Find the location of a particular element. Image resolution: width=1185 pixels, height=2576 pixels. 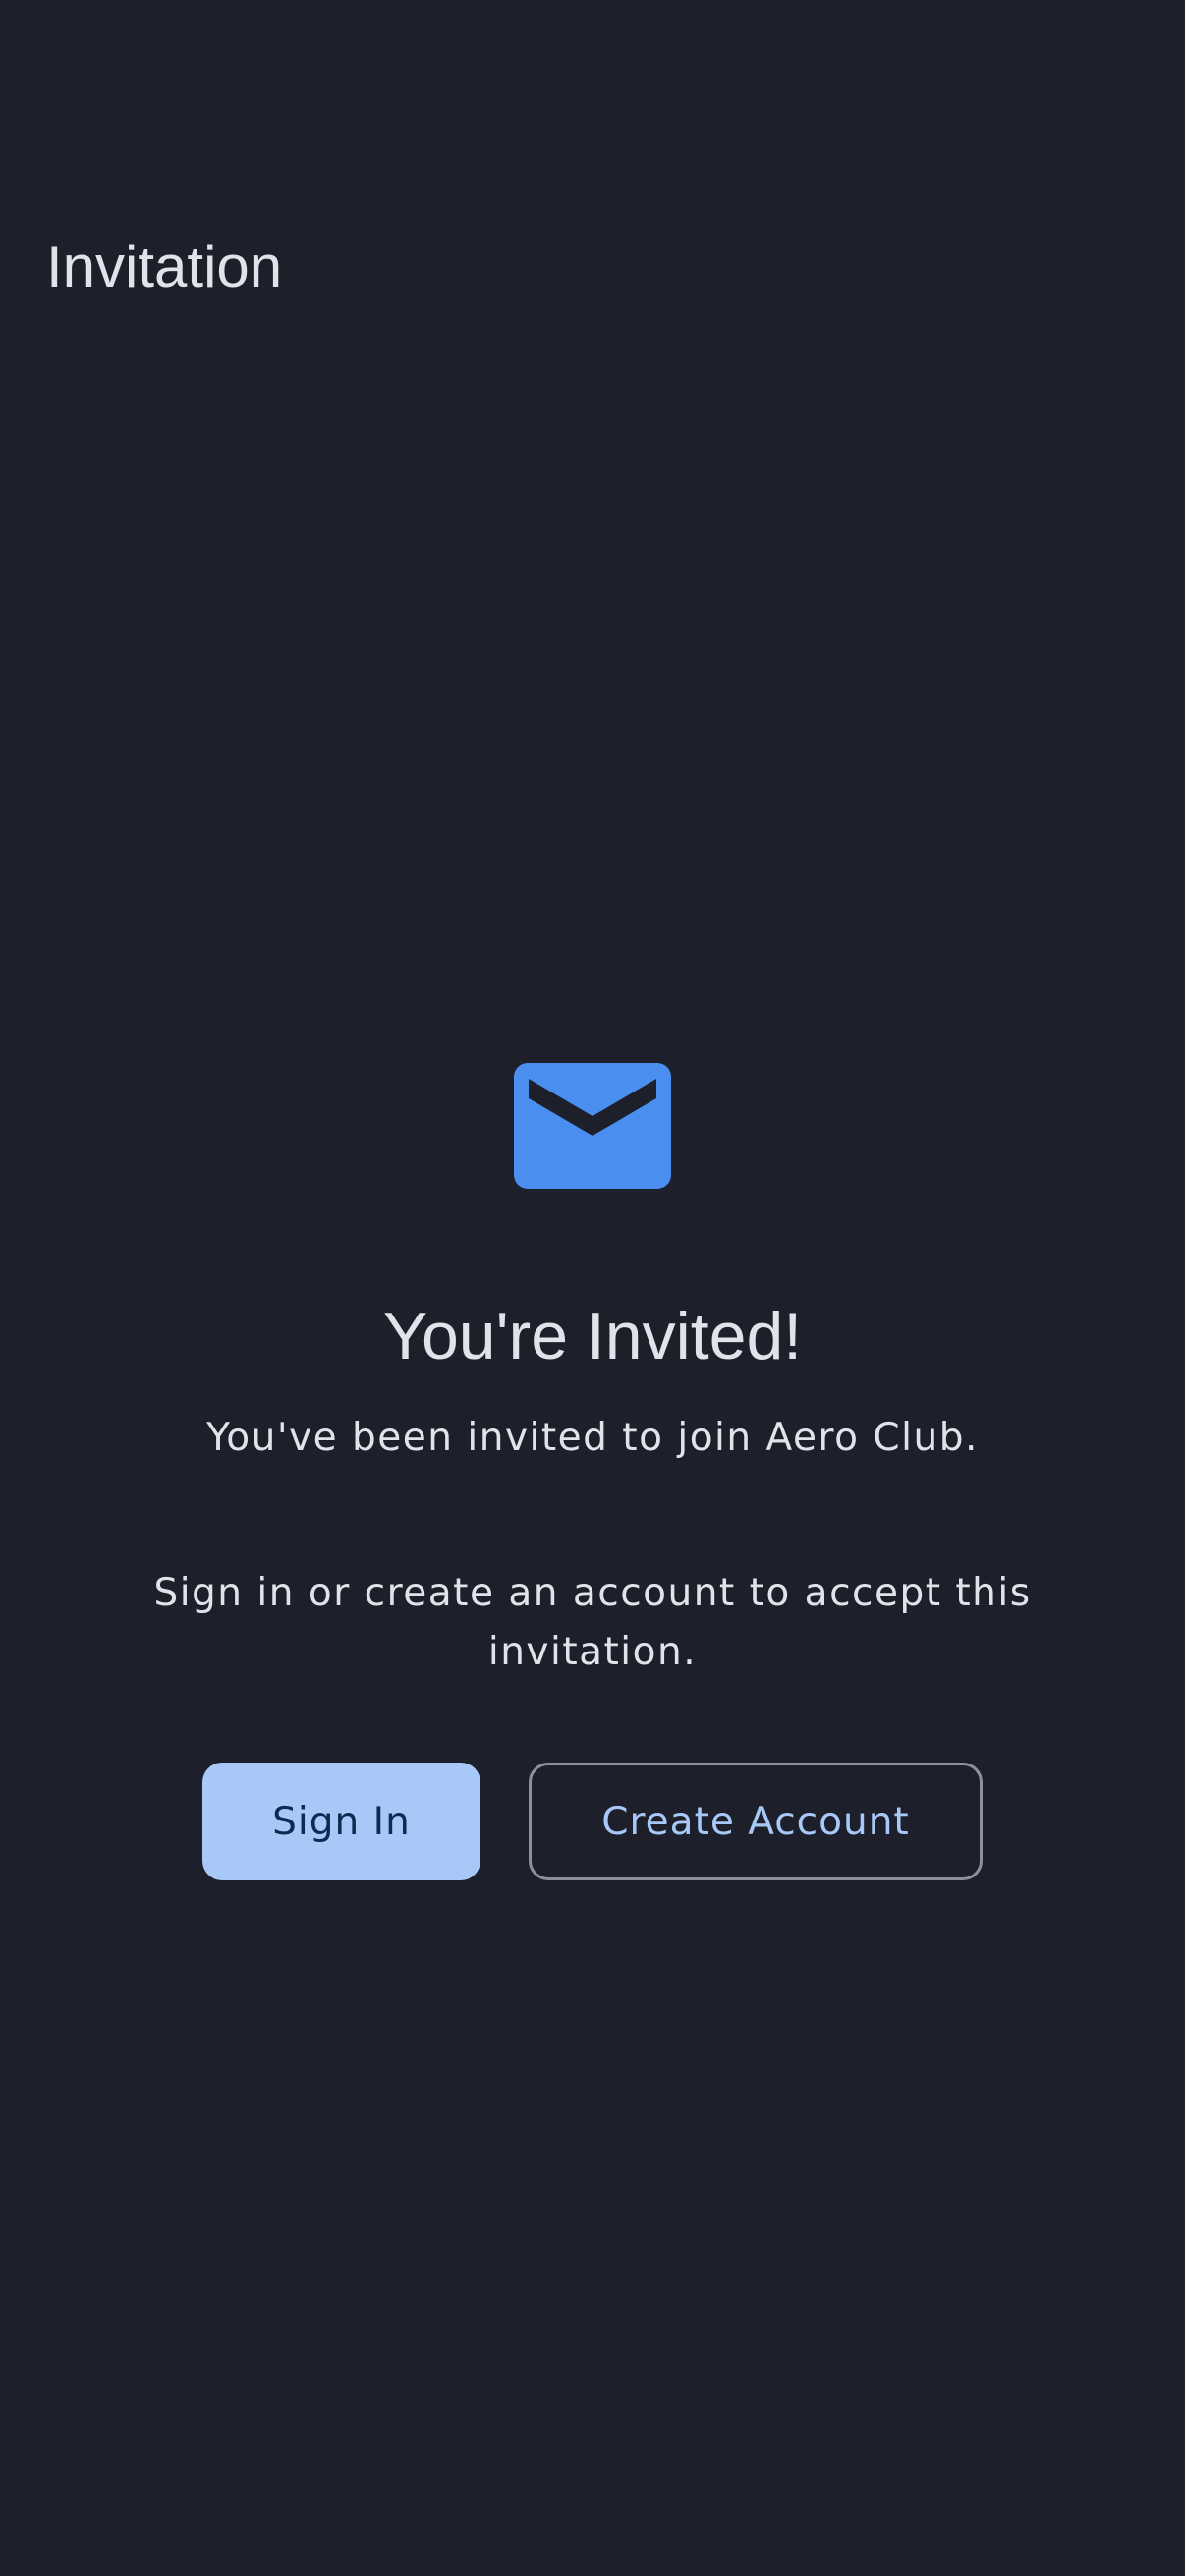

sign-in-label: Sign In is located at coordinates (342, 1821).